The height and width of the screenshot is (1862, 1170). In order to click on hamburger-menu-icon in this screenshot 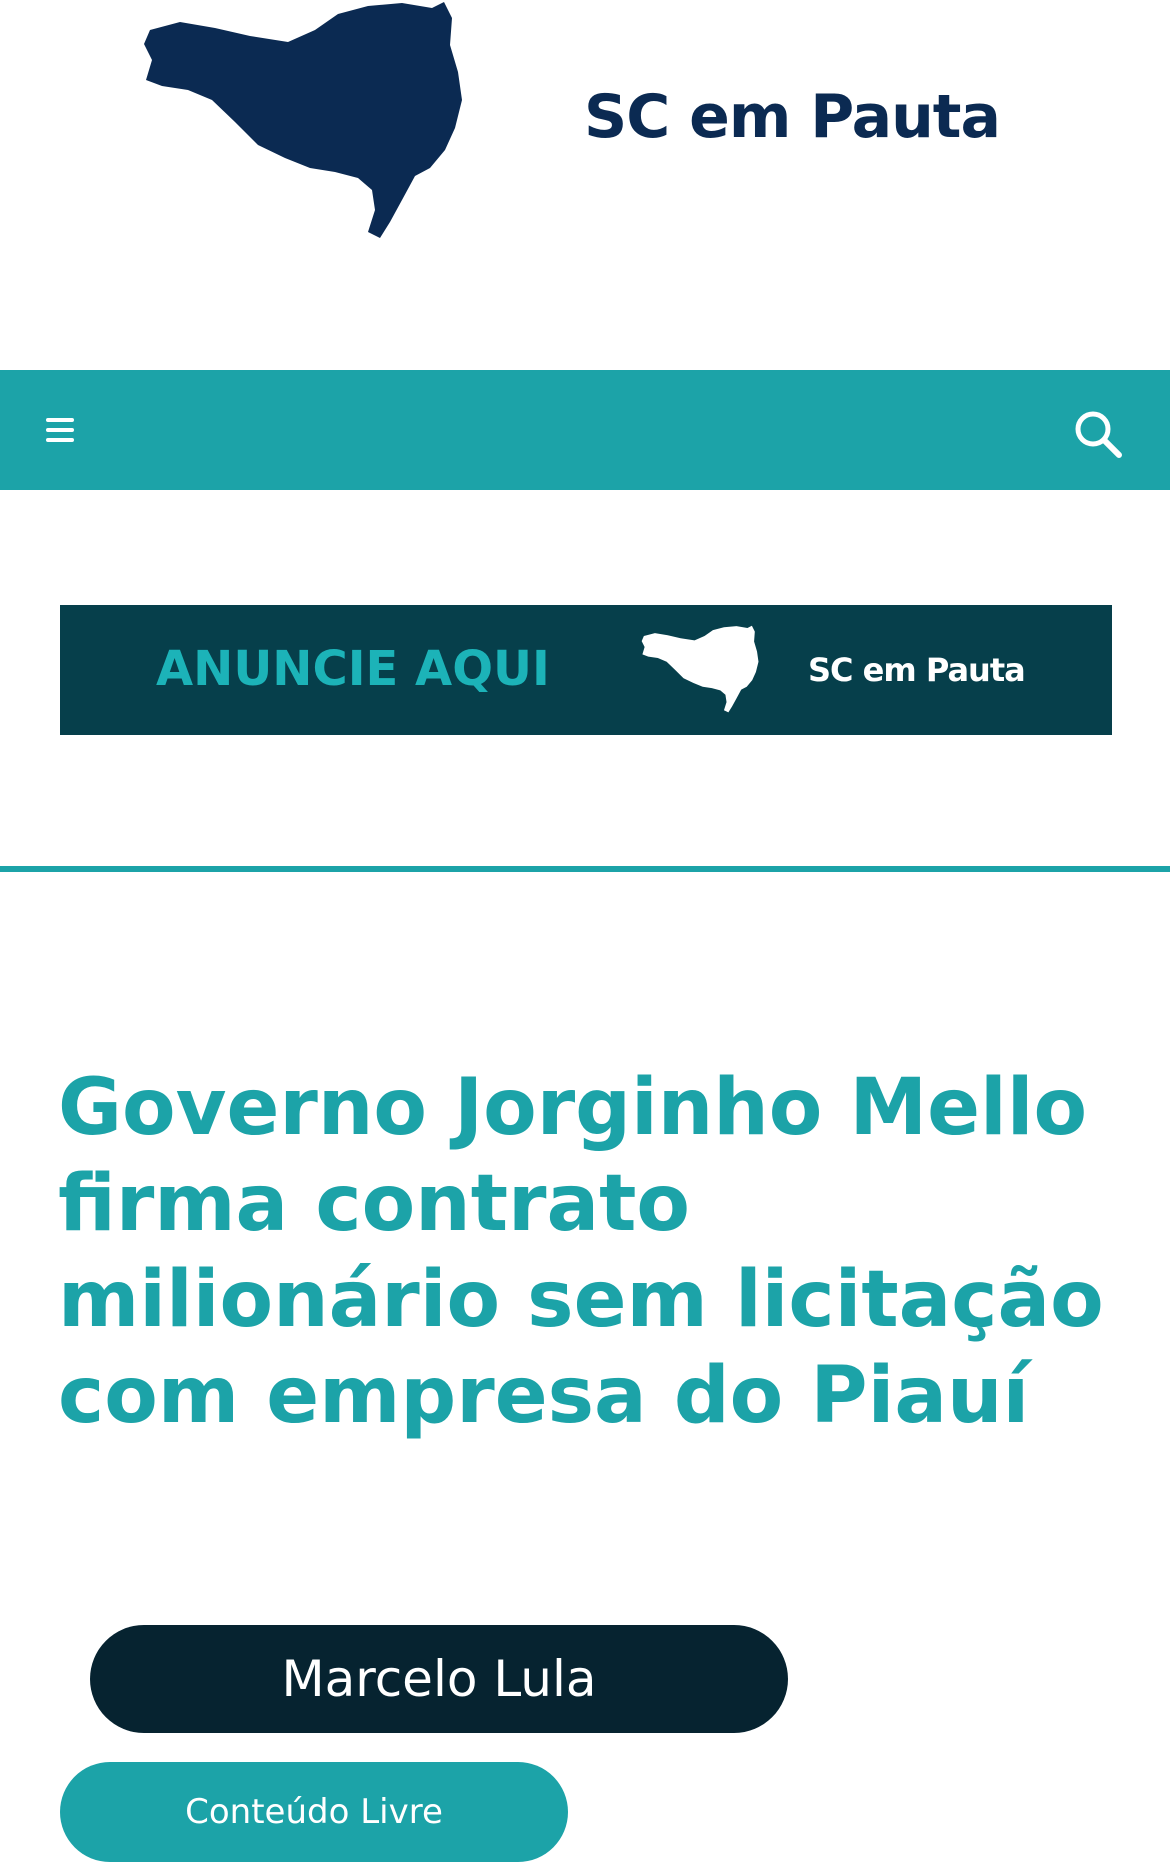, I will do `click(60, 430)`.